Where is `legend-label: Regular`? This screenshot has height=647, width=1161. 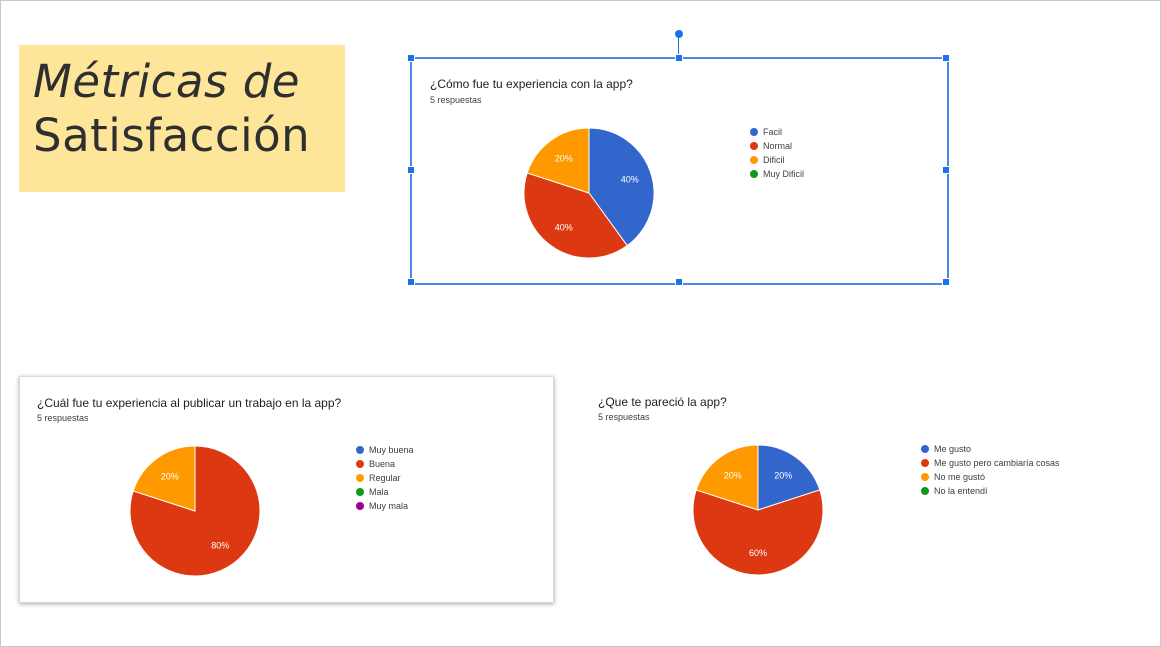
legend-label: Regular is located at coordinates (385, 478).